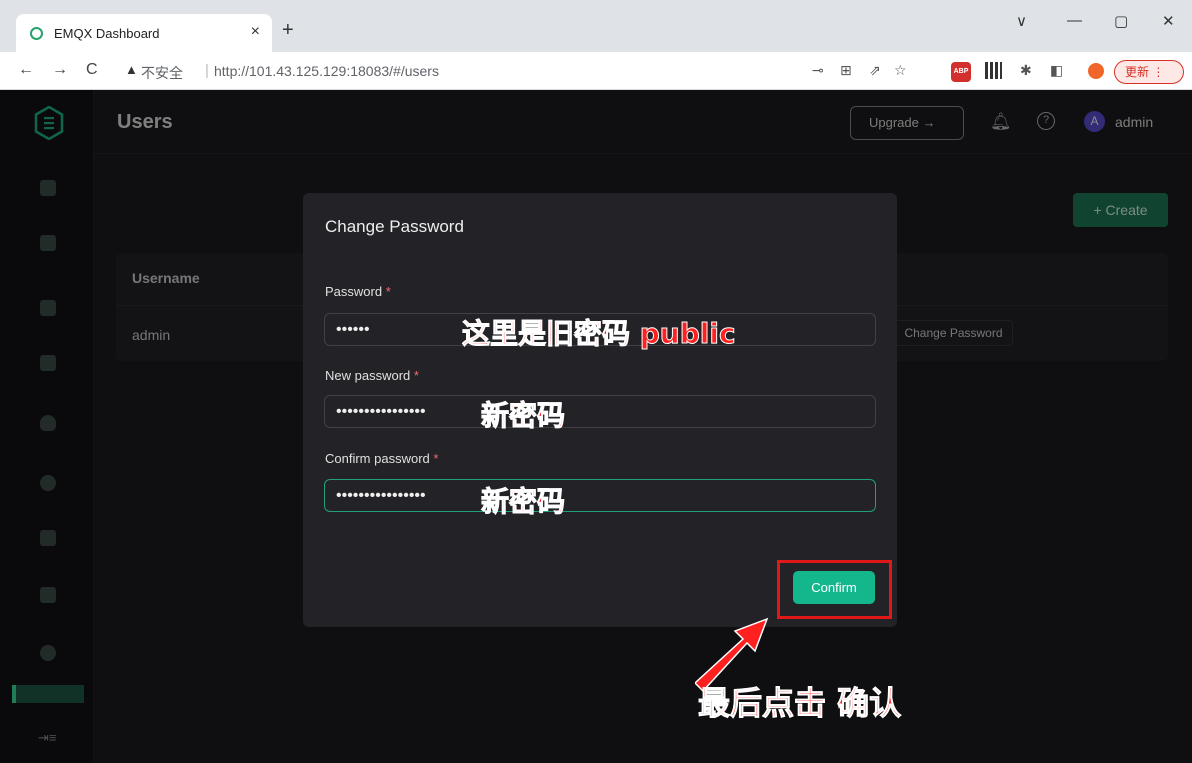  I want to click on forward-button: →, so click(60, 70).